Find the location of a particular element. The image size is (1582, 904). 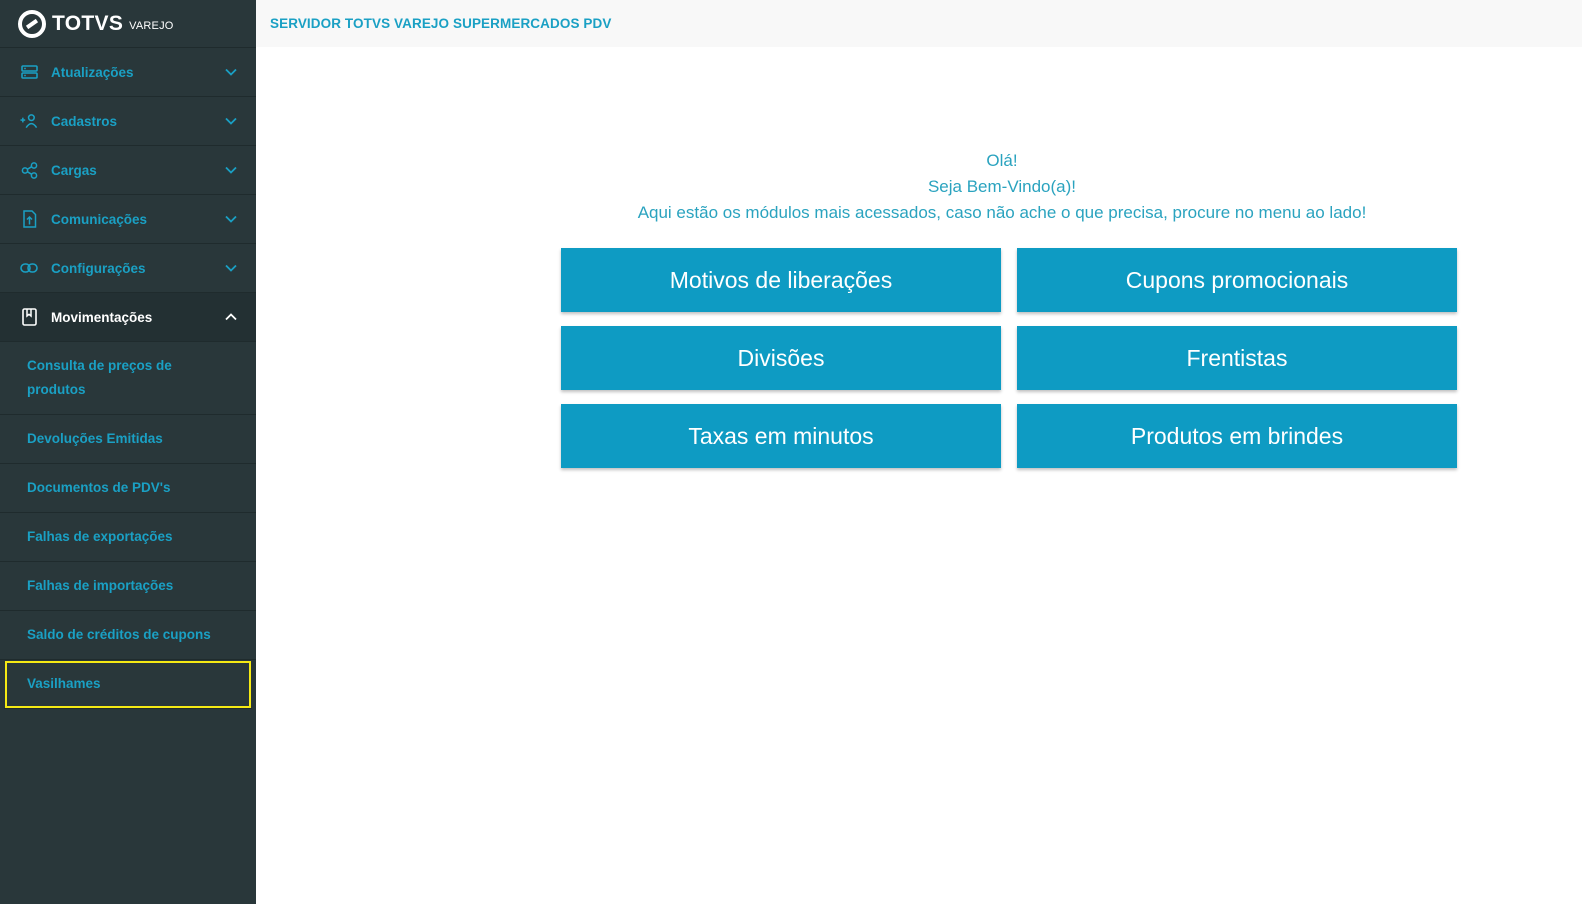

menu-label: Cargas is located at coordinates (74, 170).